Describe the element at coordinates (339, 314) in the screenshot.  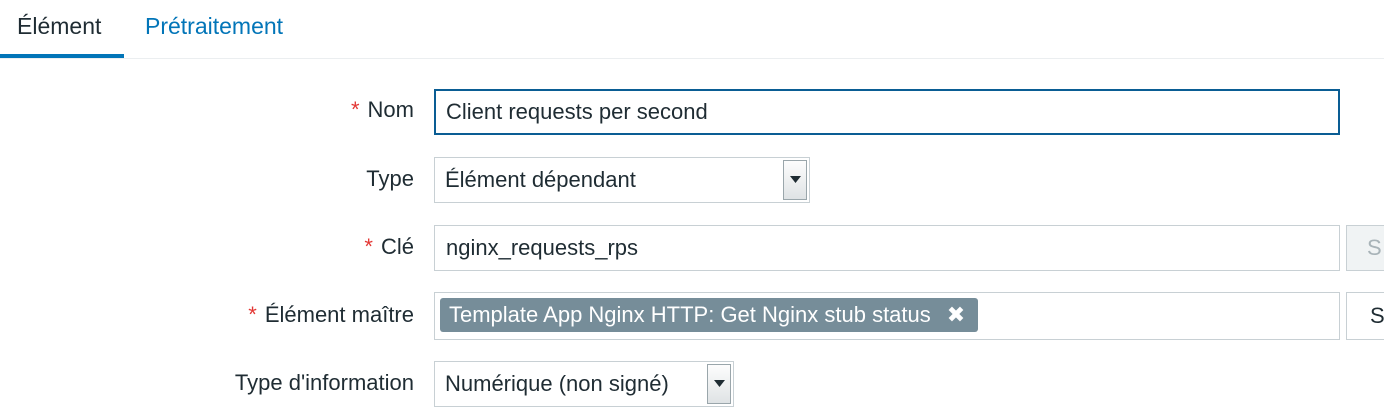
I see `master-item-label-text: Élément maître` at that location.